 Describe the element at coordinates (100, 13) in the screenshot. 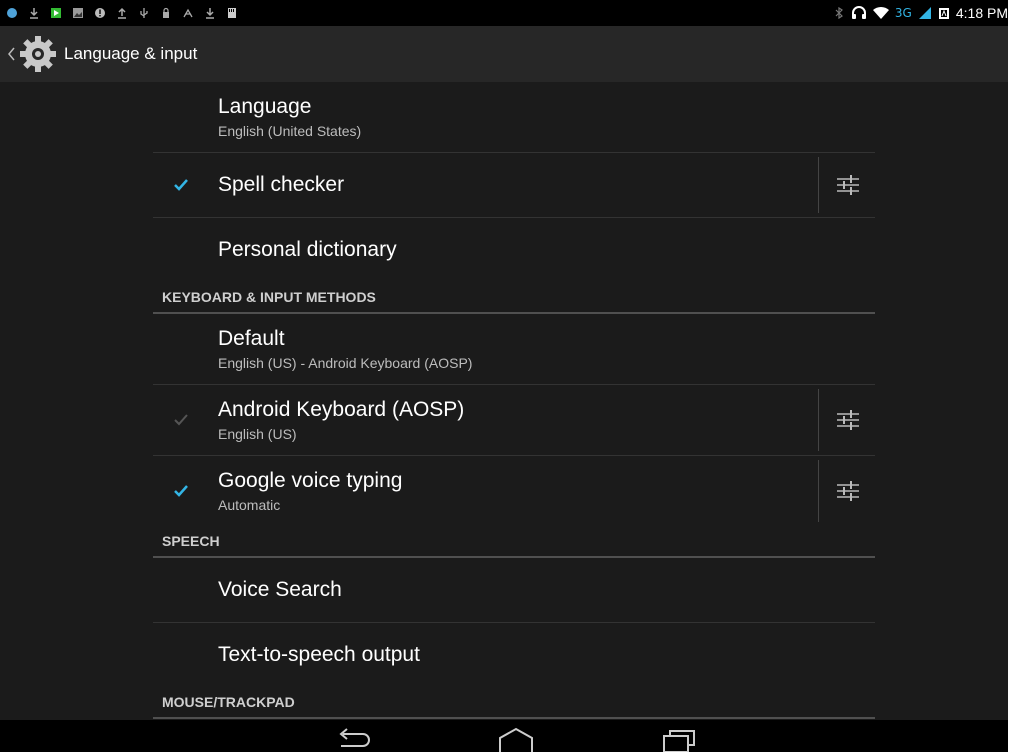

I see `alert-icon` at that location.